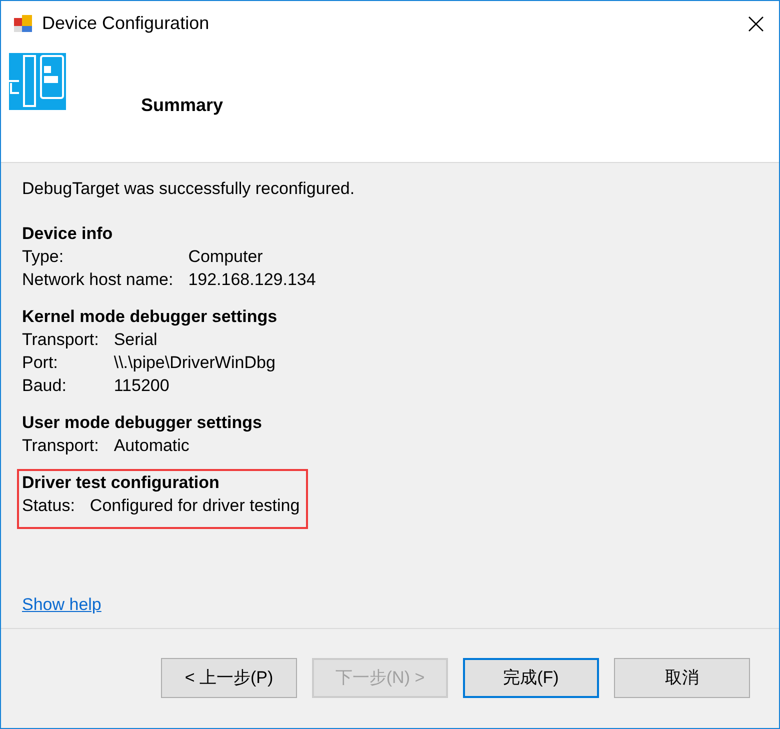  What do you see at coordinates (48, 506) in the screenshot?
I see `field-label: Status:` at bounding box center [48, 506].